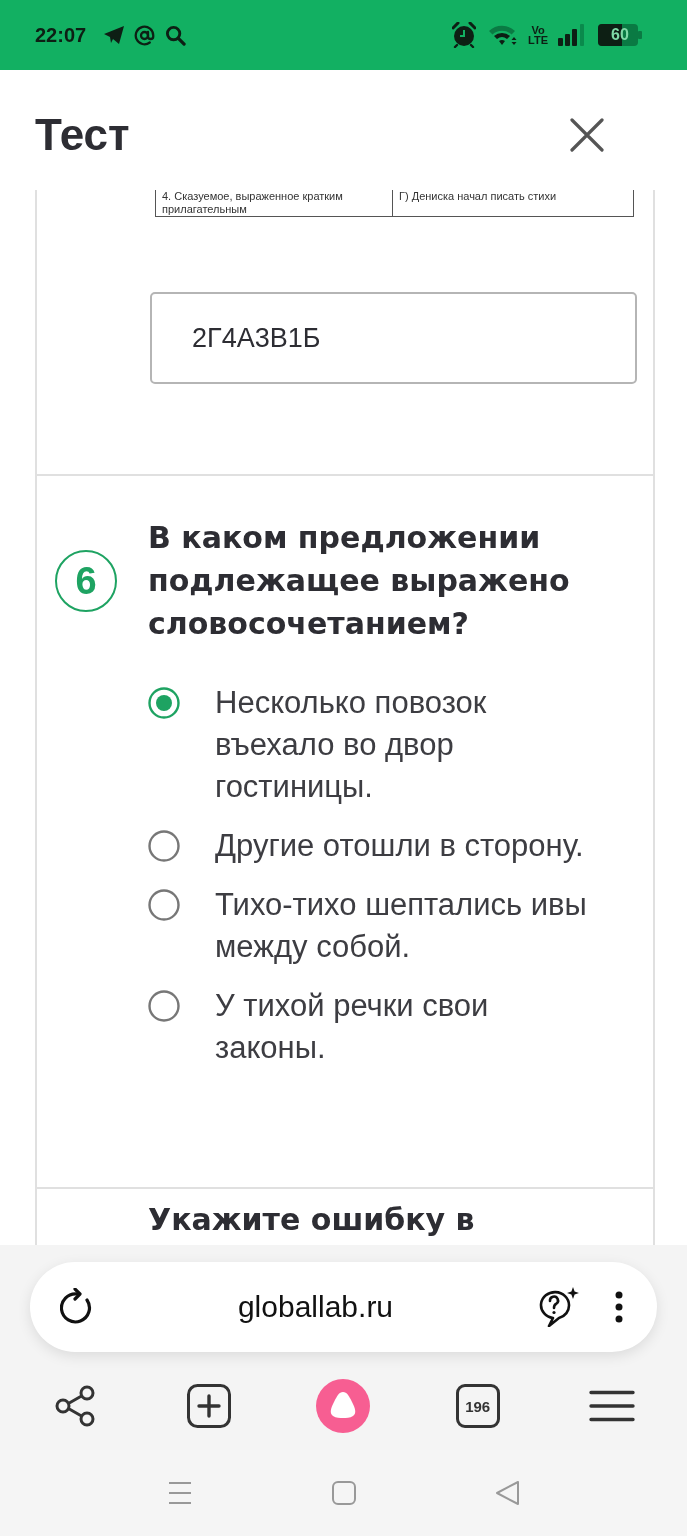 This screenshot has height=1536, width=687. What do you see at coordinates (86, 580) in the screenshot?
I see `question-number: 6` at bounding box center [86, 580].